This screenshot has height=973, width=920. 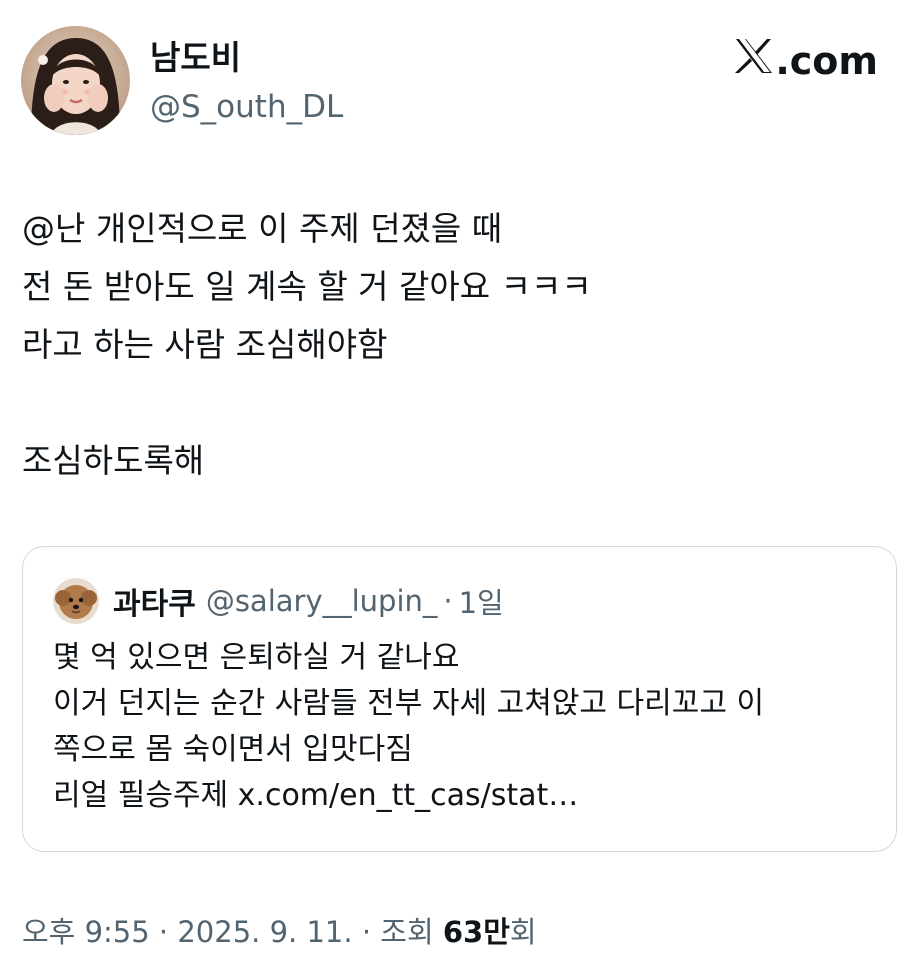 What do you see at coordinates (75, 80) in the screenshot?
I see `author-avatar` at bounding box center [75, 80].